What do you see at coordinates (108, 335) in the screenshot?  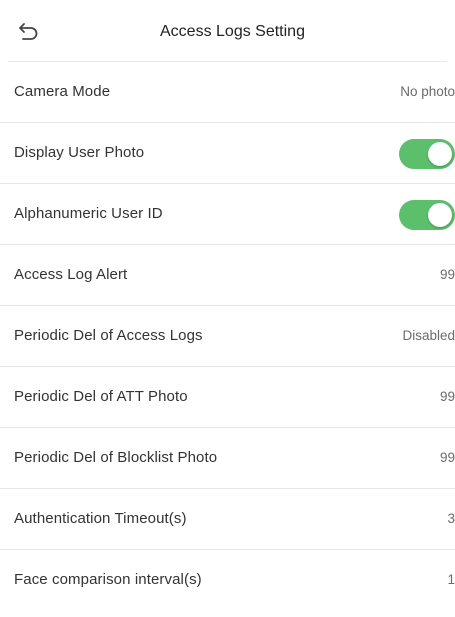 I see `setting-label: Periodic Del of Access Logs` at bounding box center [108, 335].